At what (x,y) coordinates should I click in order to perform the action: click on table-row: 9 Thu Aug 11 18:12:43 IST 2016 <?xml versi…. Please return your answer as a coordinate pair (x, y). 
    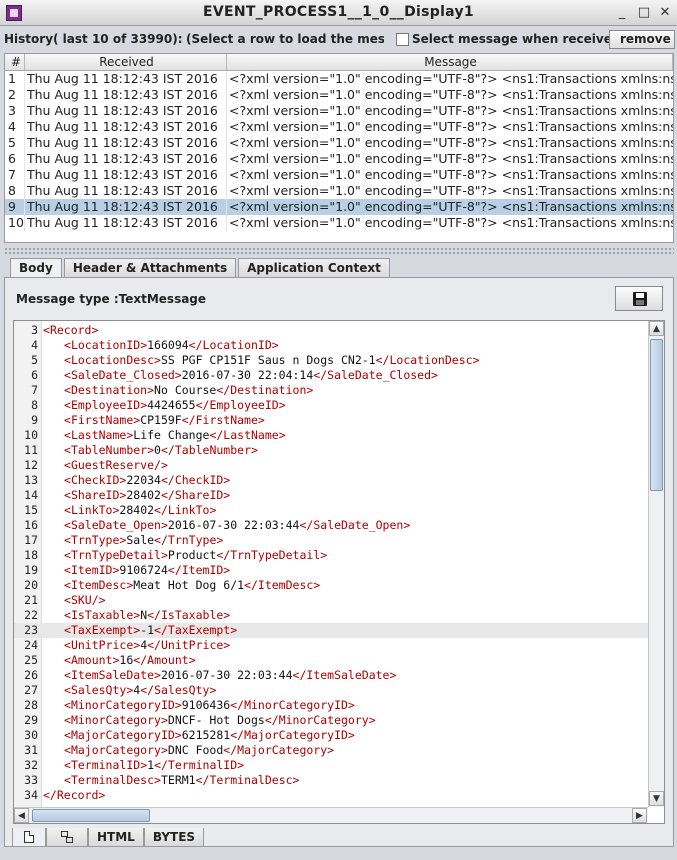
    Looking at the image, I should click on (339, 207).